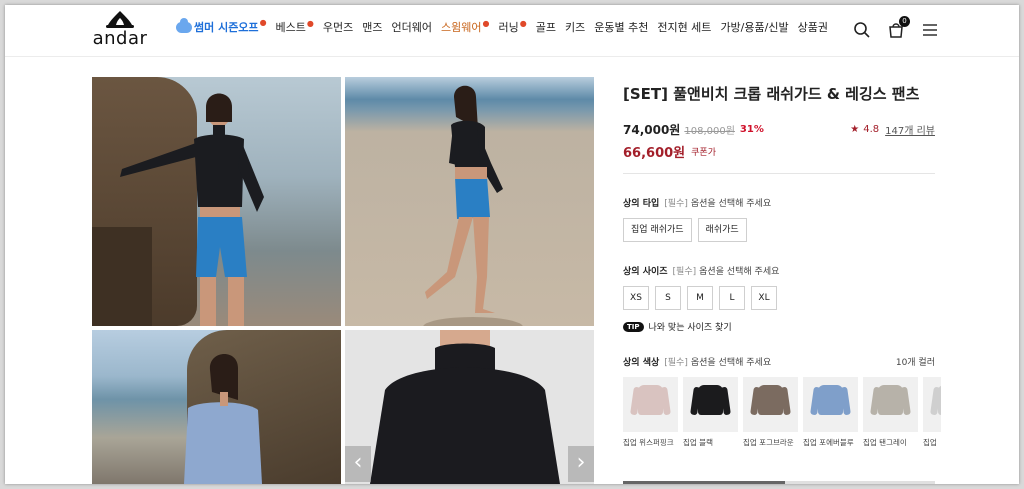 The width and height of the screenshot is (1024, 489). What do you see at coordinates (621, 27) in the screenshot?
I see `nav-item-9: 운동별 추천` at bounding box center [621, 27].